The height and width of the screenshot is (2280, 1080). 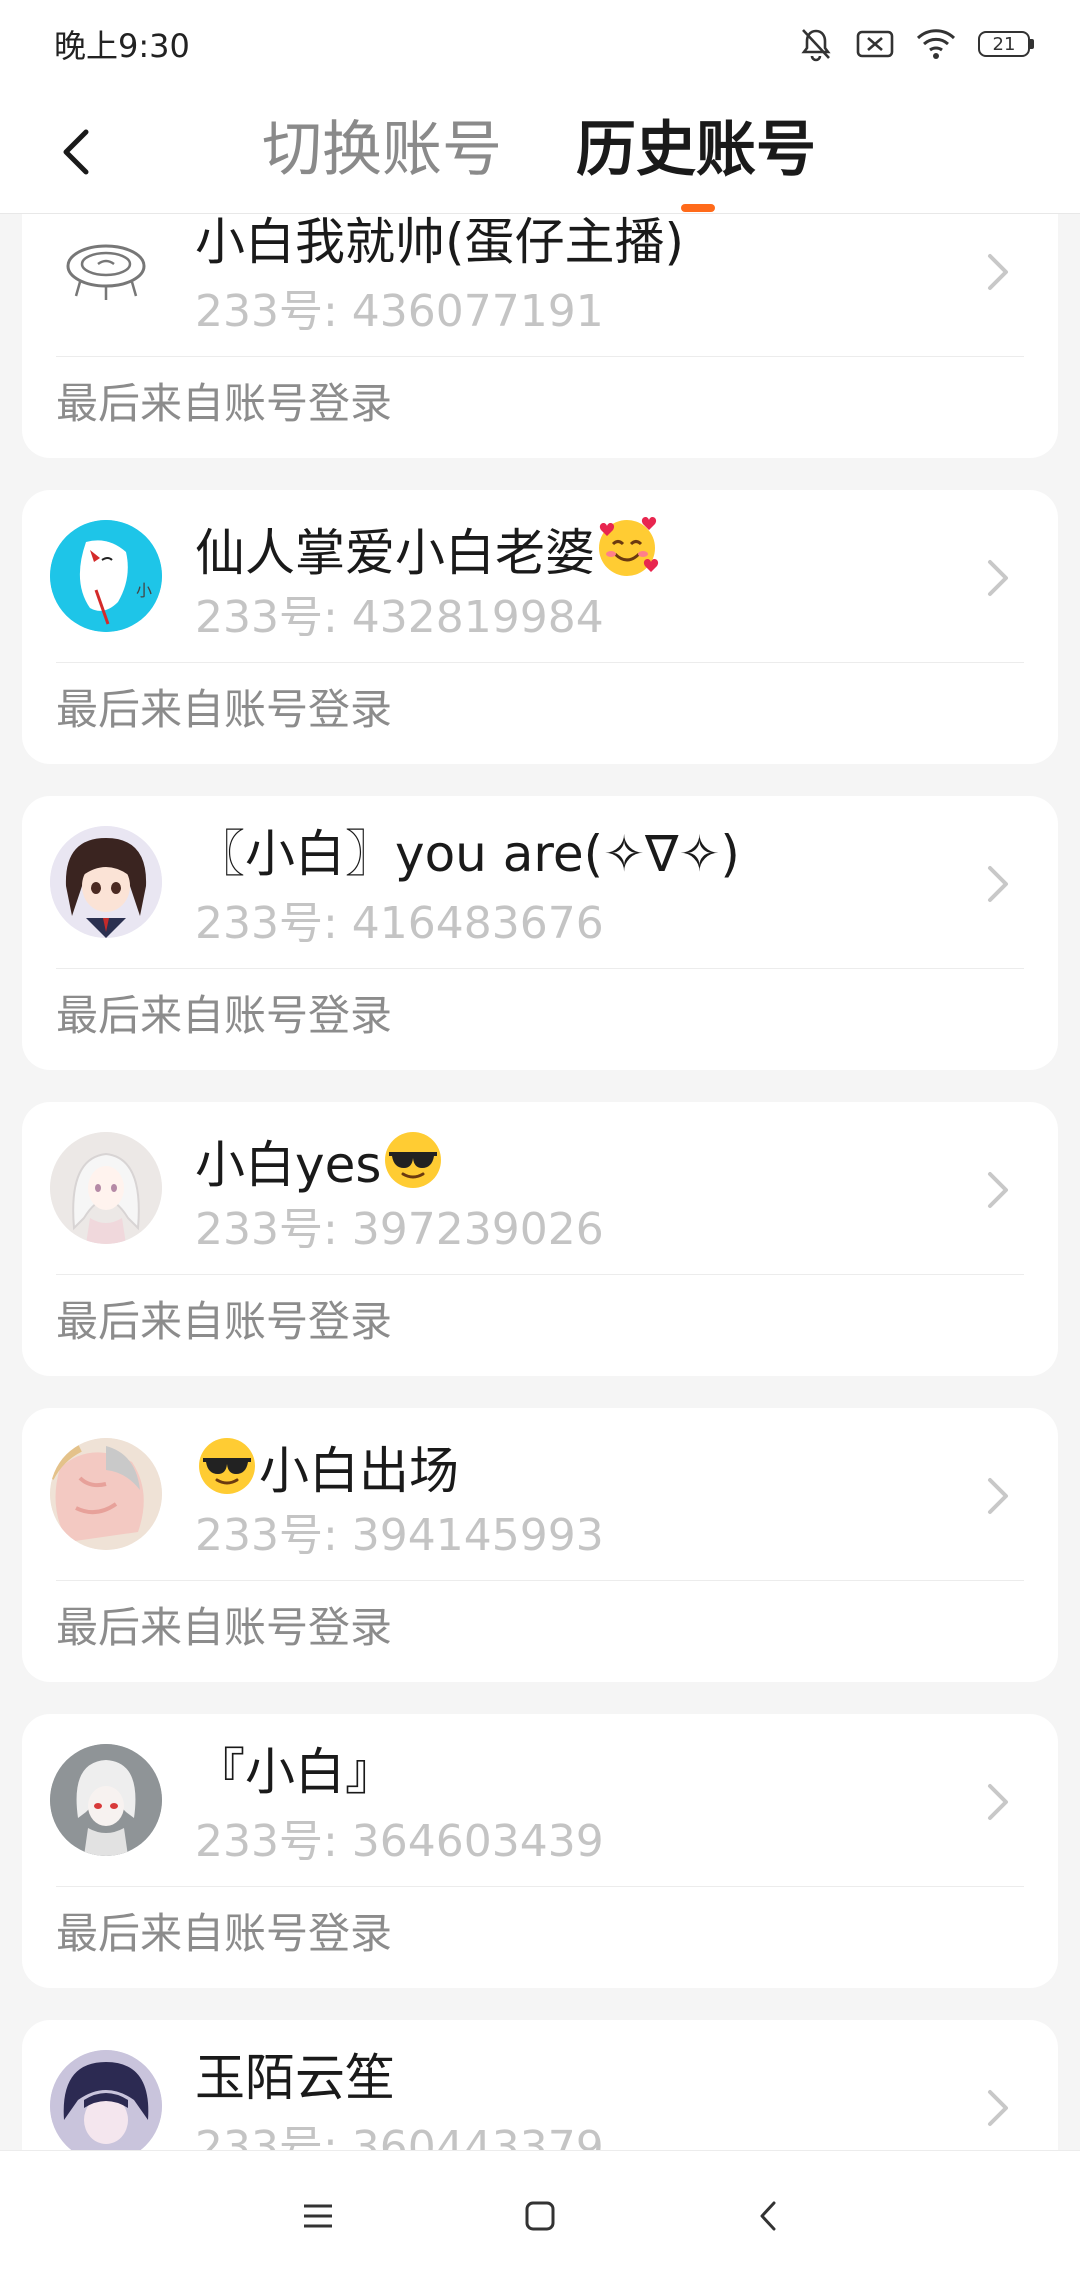 I want to click on account-name-text: 仙人掌爱小白老婆, so click(x=395, y=553).